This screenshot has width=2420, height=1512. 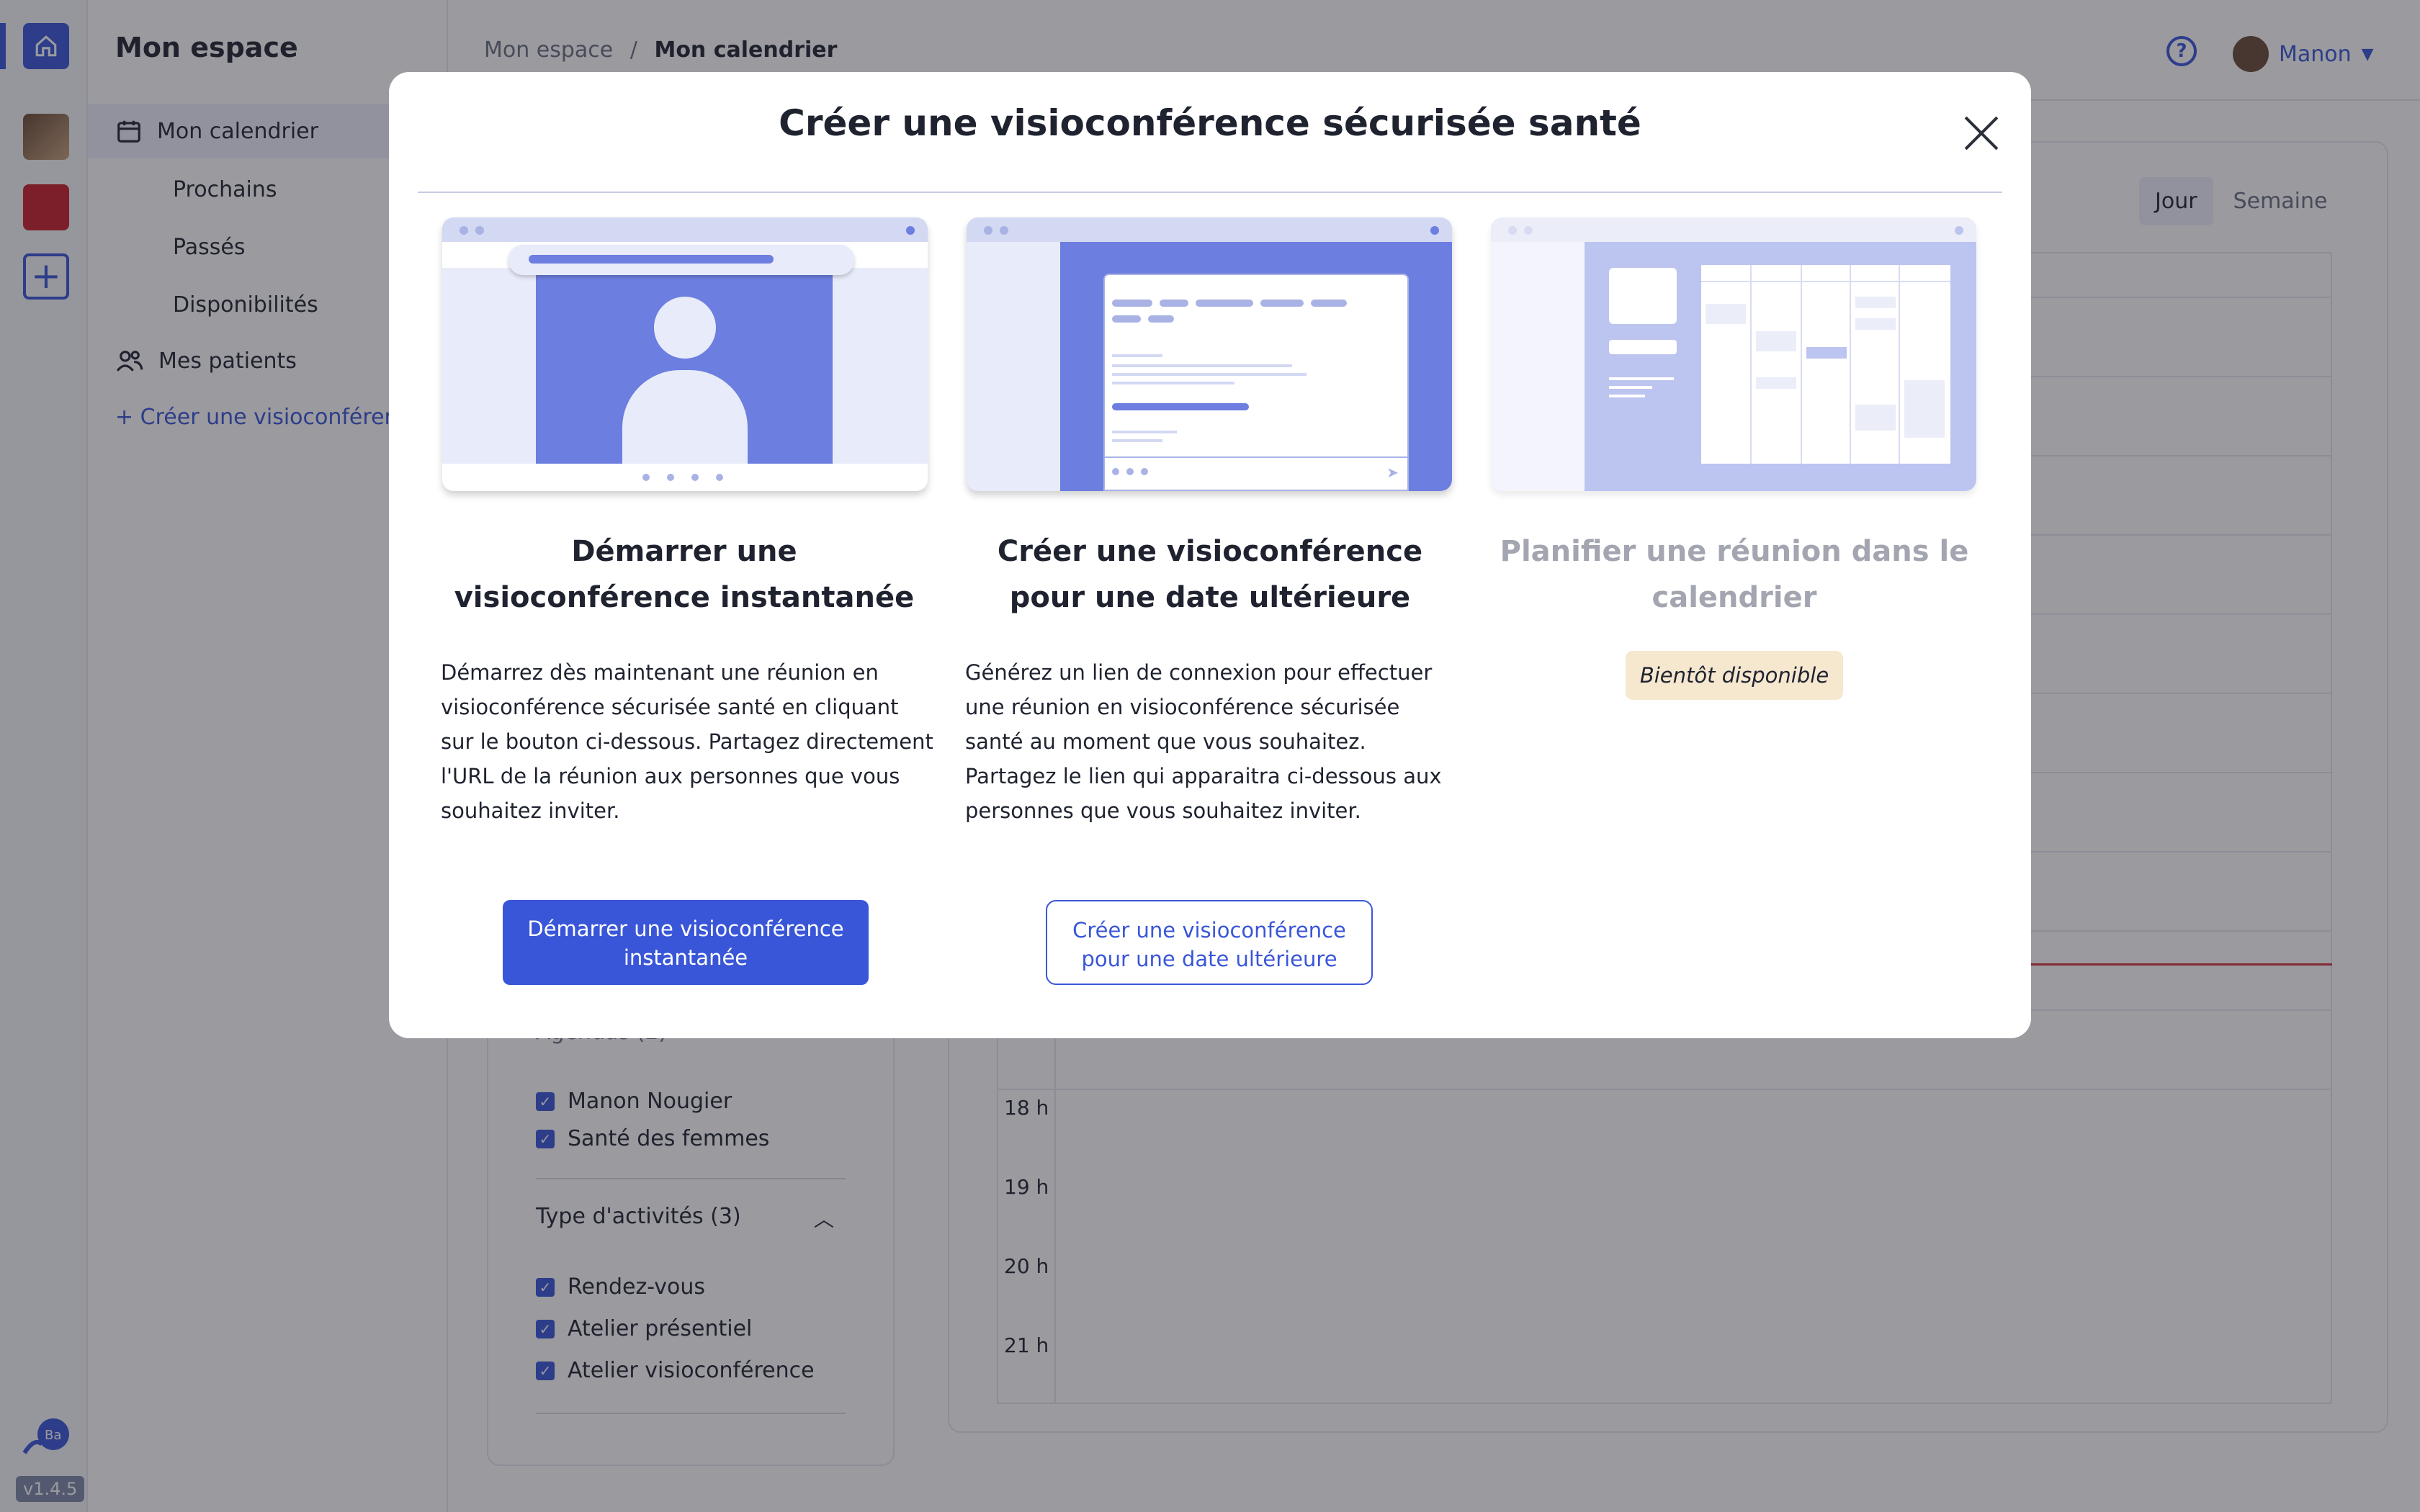 What do you see at coordinates (1256, 382) in the screenshot?
I see `email-window: ➤` at bounding box center [1256, 382].